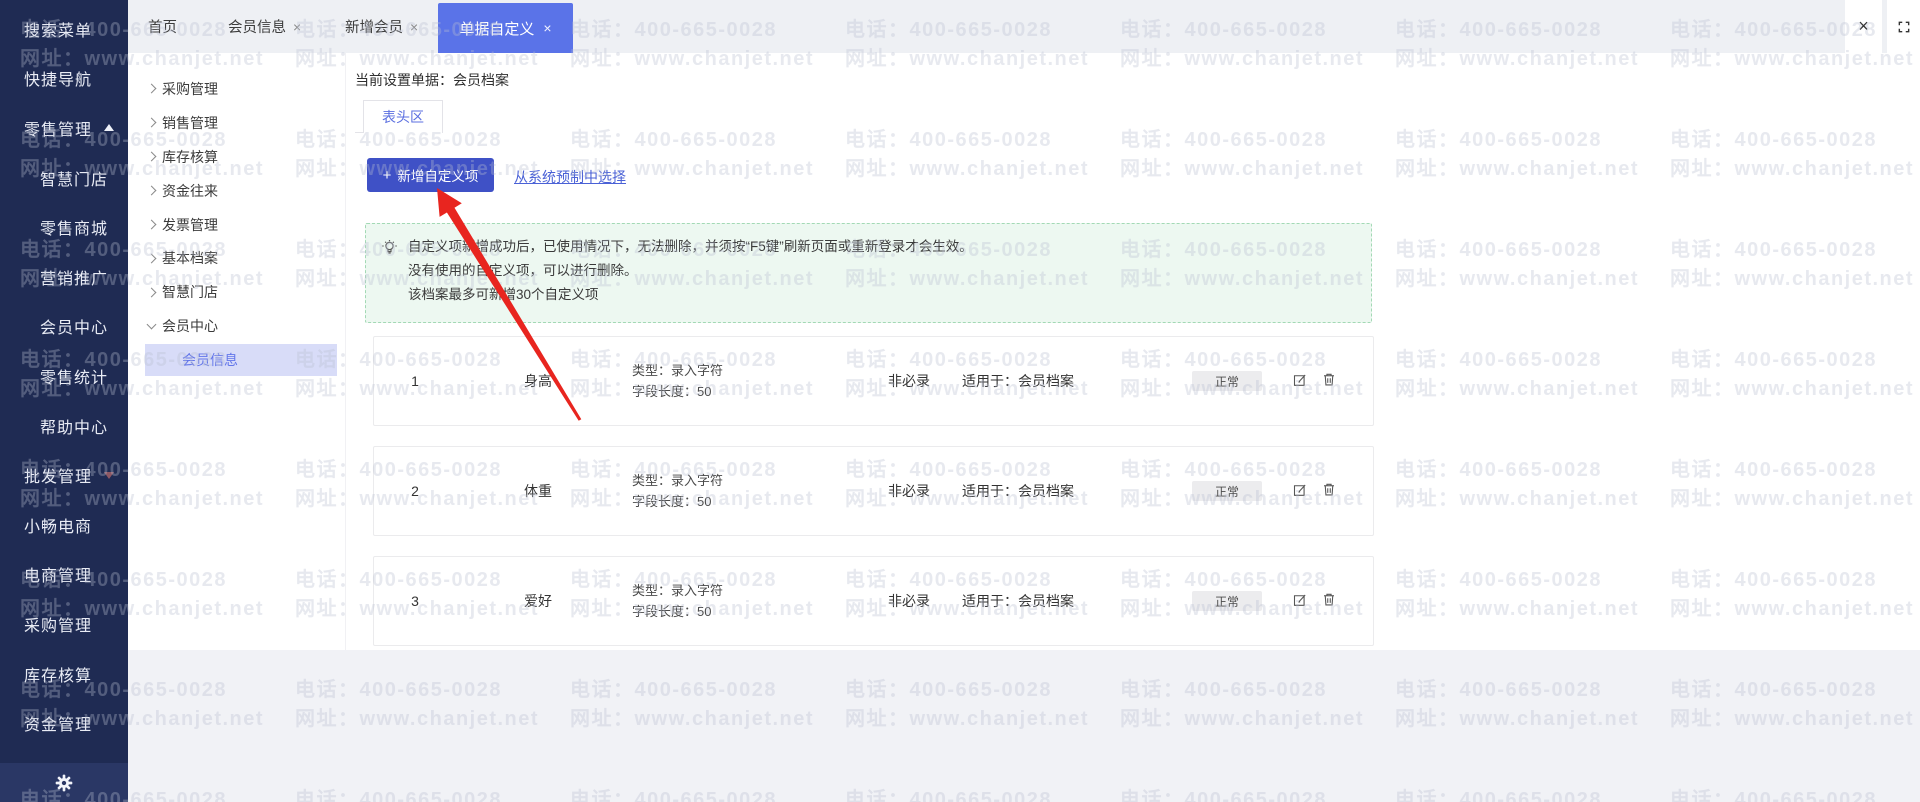 This screenshot has width=1920, height=802. Describe the element at coordinates (58, 726) in the screenshot. I see `sidebar-item-label: 资金管理` at that location.